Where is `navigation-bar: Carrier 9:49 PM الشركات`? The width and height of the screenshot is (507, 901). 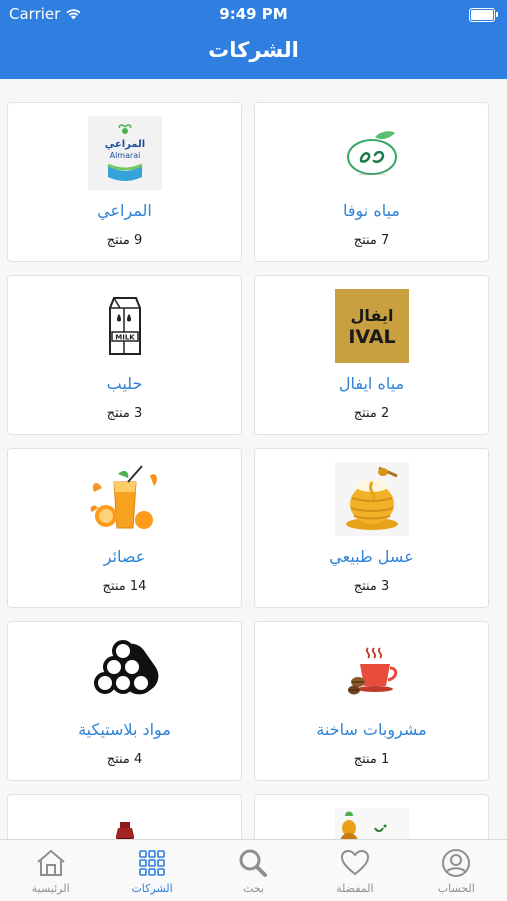 navigation-bar: Carrier 9:49 PM الشركات is located at coordinates (253, 39).